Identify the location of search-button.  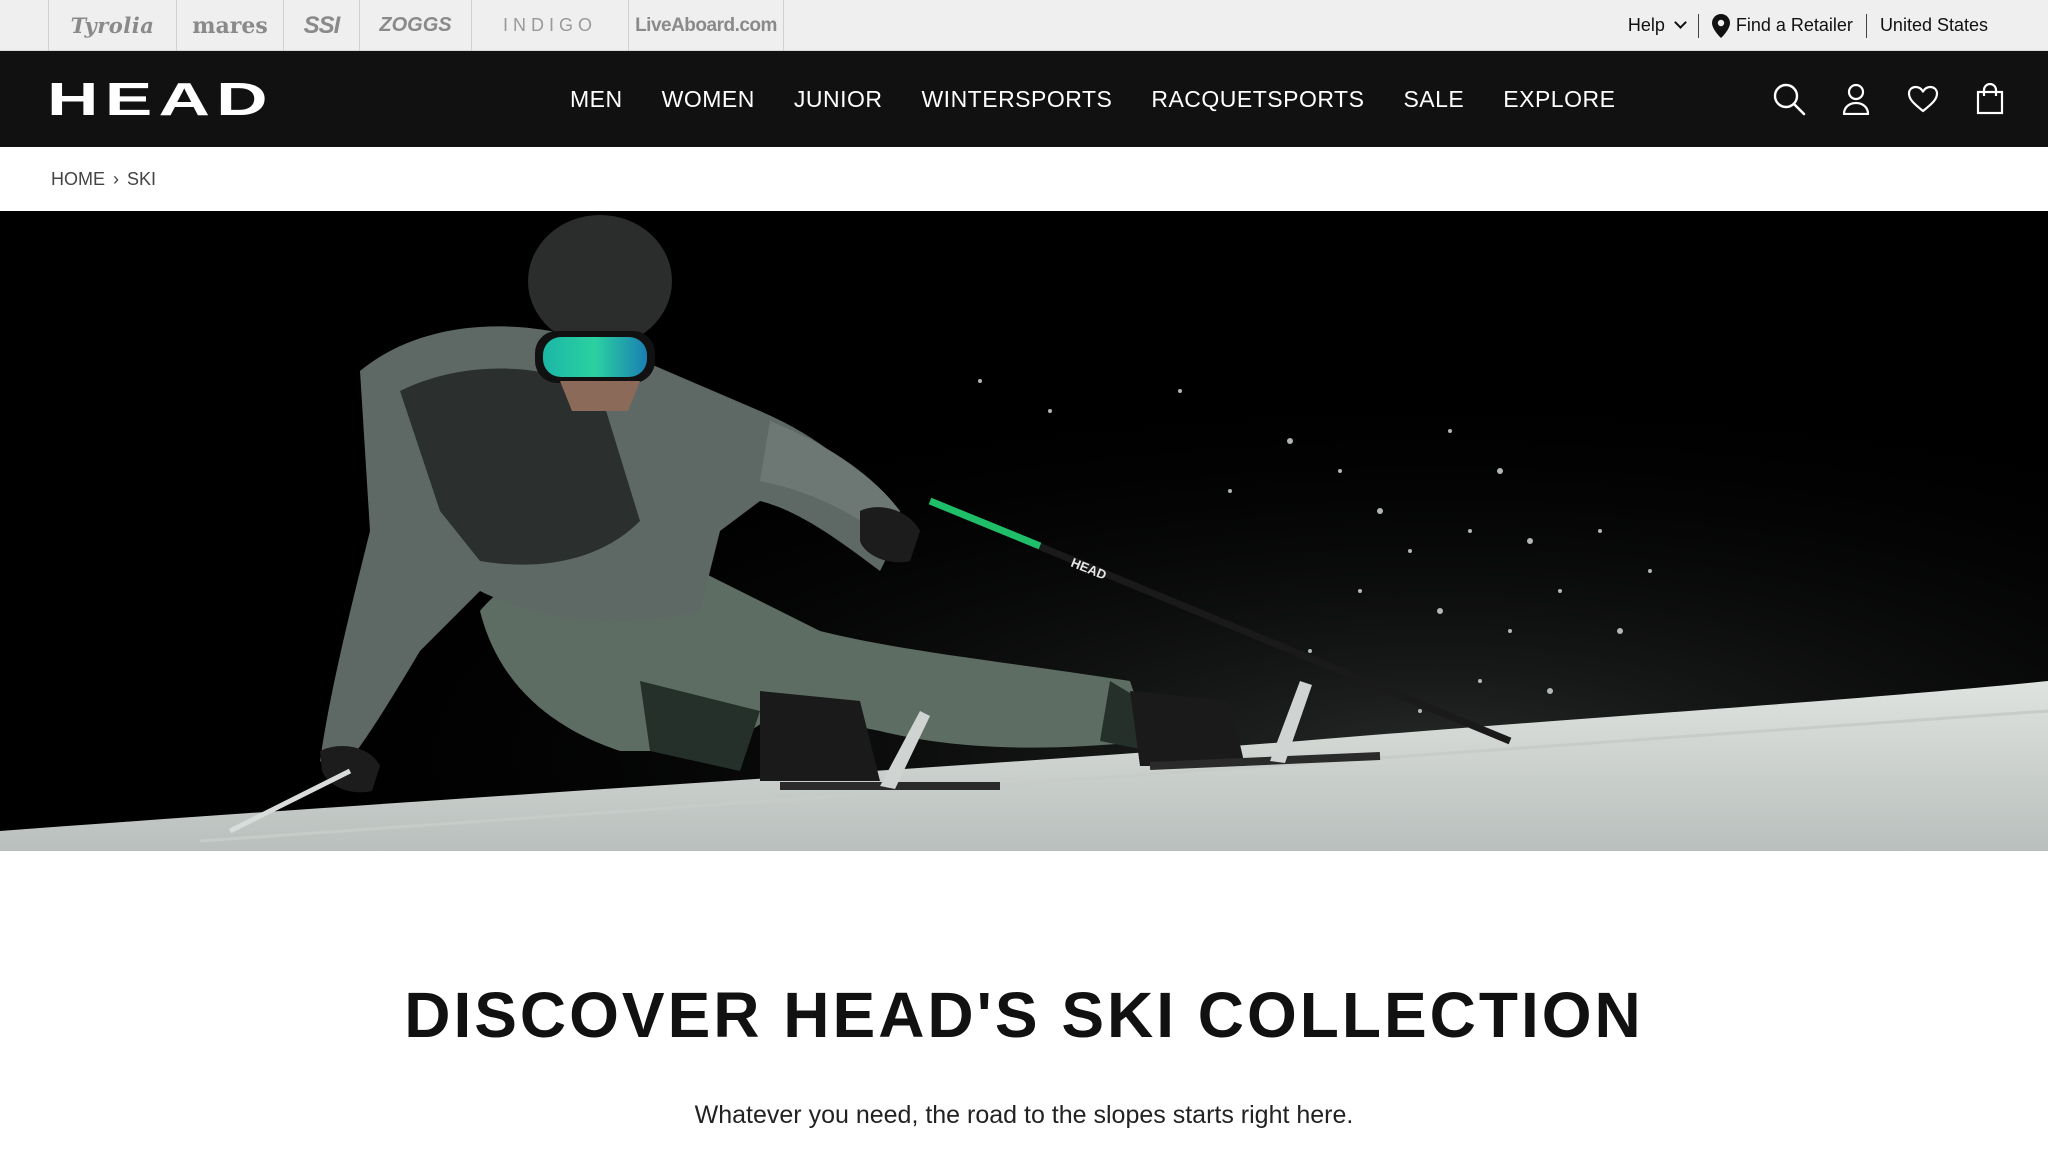
(1789, 99).